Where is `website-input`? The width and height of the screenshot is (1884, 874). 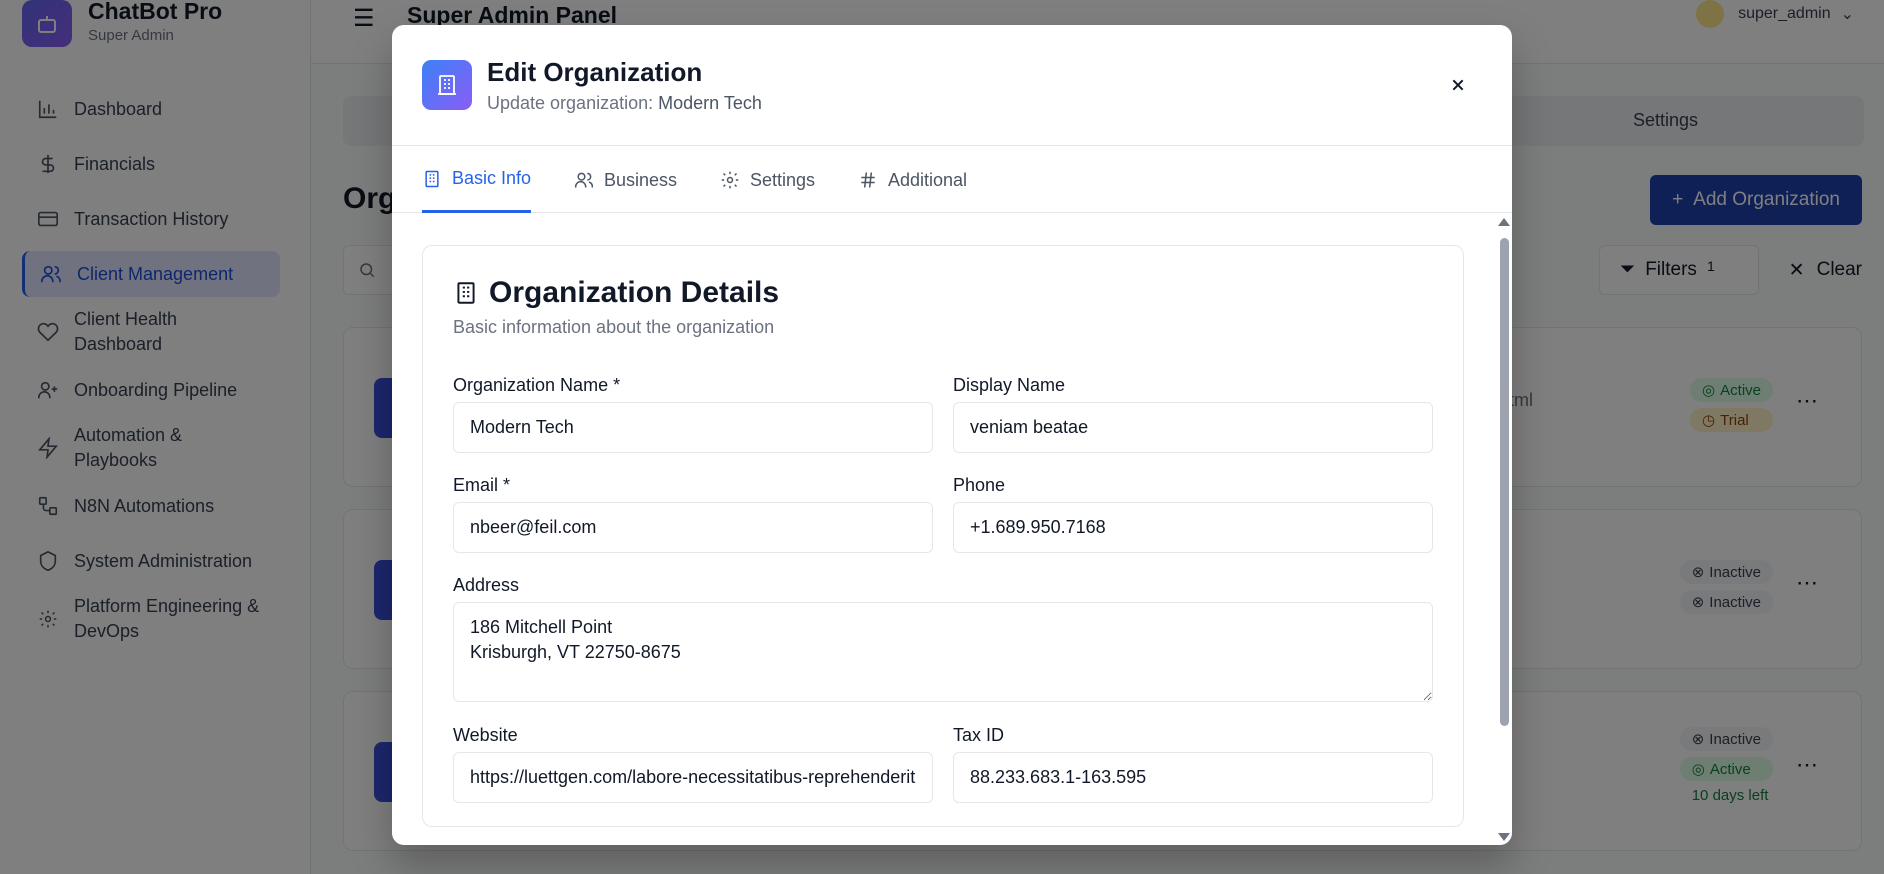
website-input is located at coordinates (693, 777).